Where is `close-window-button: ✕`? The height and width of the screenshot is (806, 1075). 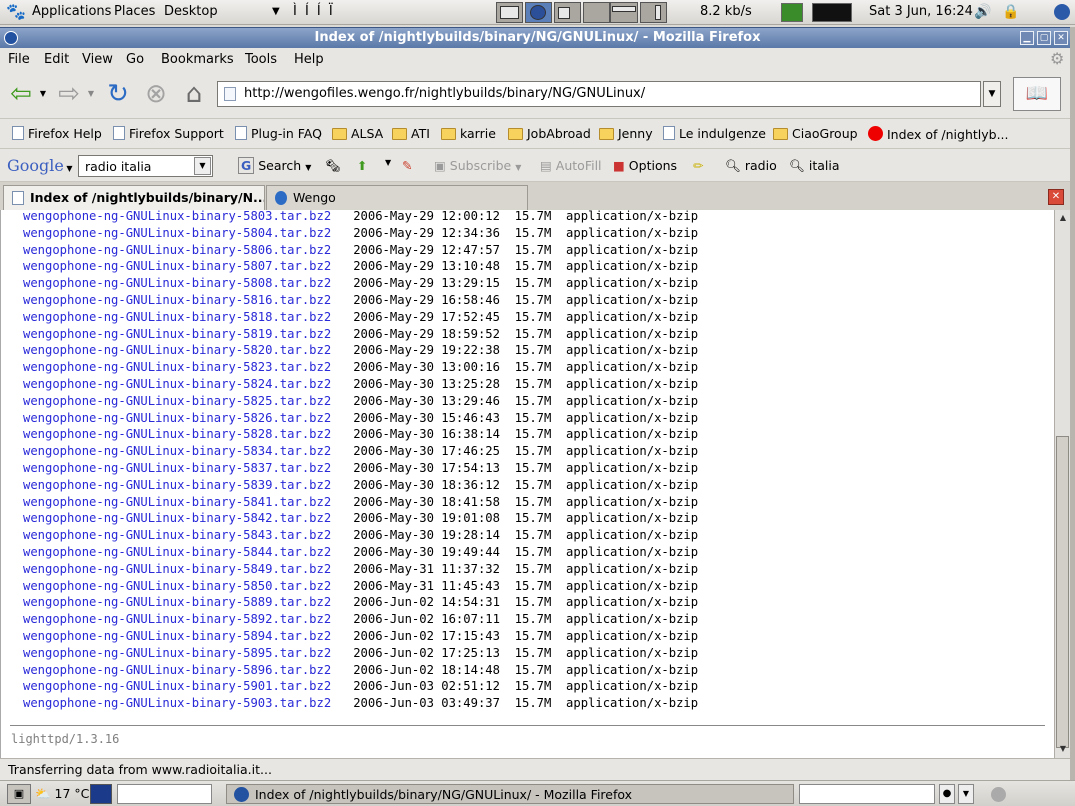
close-window-button: ✕ is located at coordinates (1061, 38).